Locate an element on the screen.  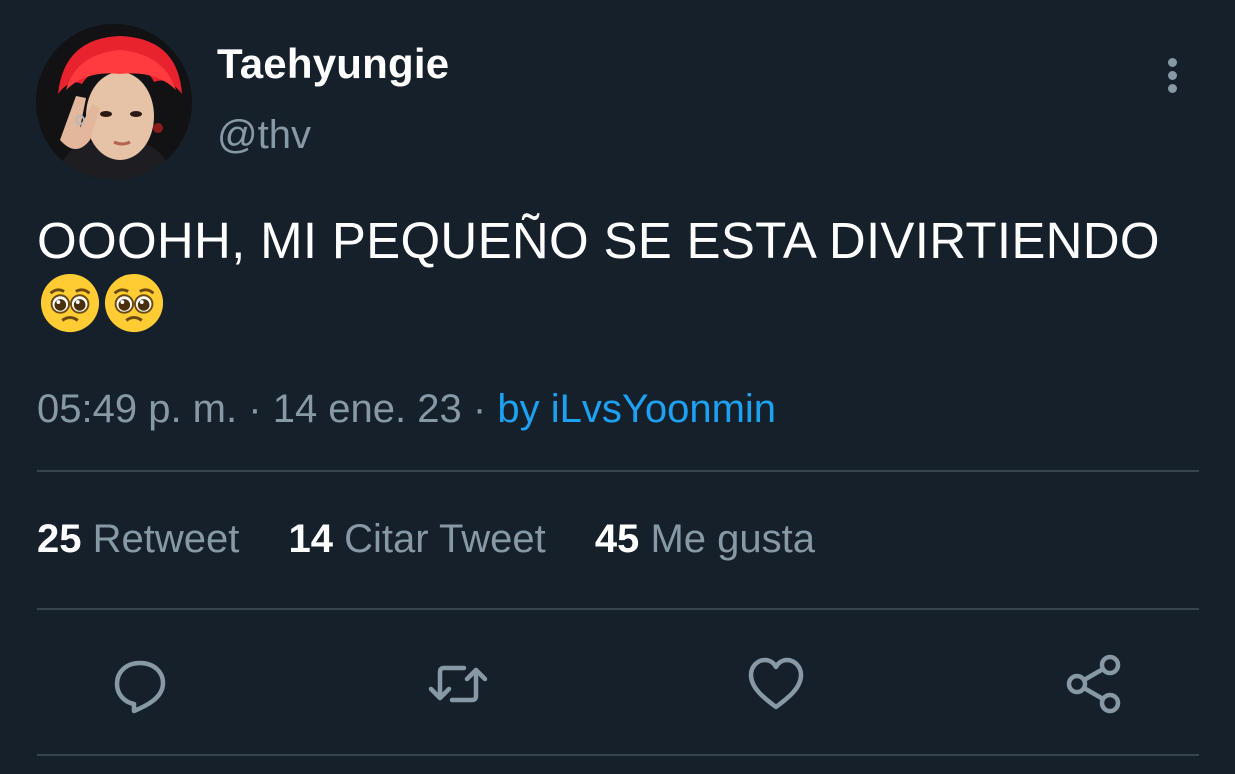
quote-count: 14 Citar Tweet is located at coordinates (417, 539).